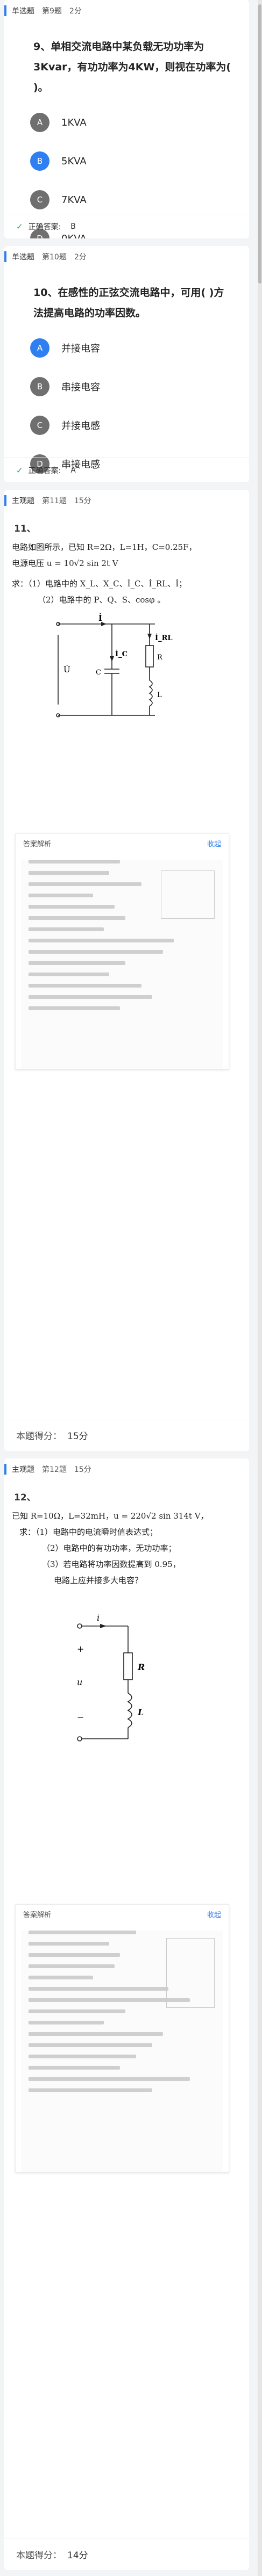 Image resolution: width=262 pixels, height=2576 pixels. Describe the element at coordinates (126, 256) in the screenshot. I see `question-header: 单选题 第10题 2分` at that location.